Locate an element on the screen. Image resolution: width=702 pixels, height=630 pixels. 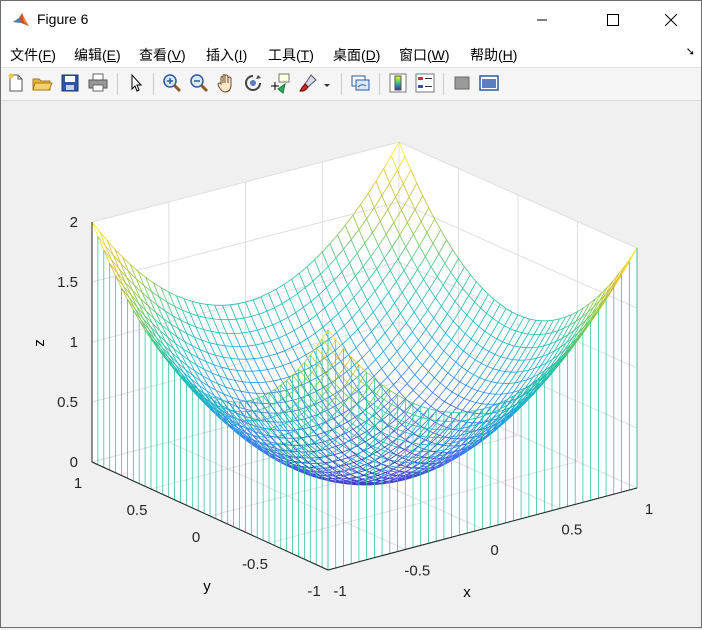
menu-desktop: 桌面(D) is located at coordinates (356, 55).